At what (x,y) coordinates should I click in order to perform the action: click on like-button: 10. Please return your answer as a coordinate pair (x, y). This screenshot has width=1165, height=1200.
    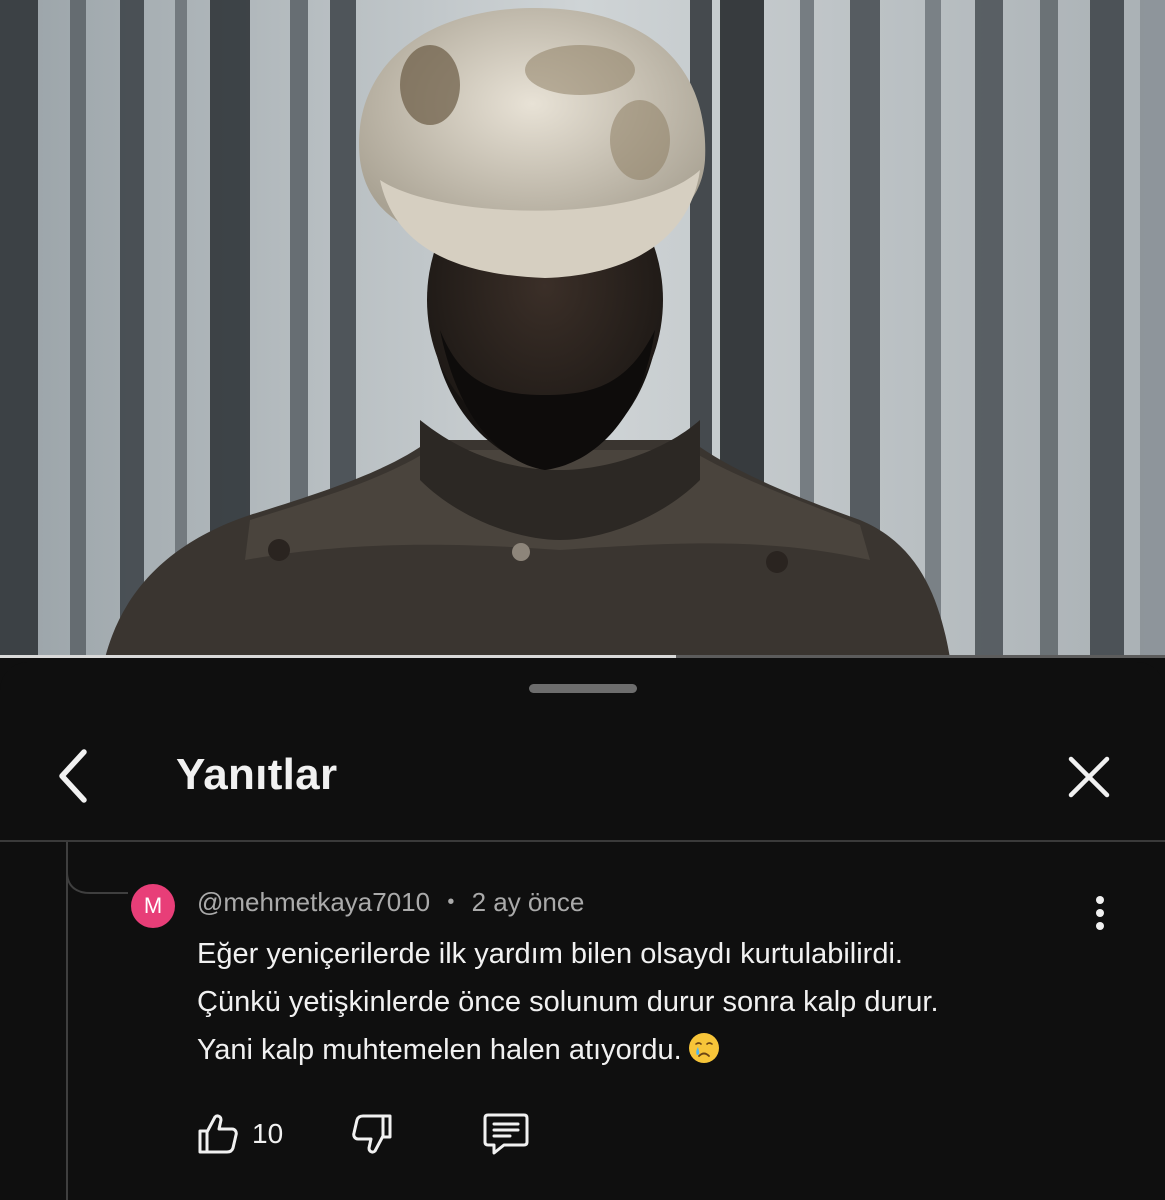
    Looking at the image, I should click on (239, 1134).